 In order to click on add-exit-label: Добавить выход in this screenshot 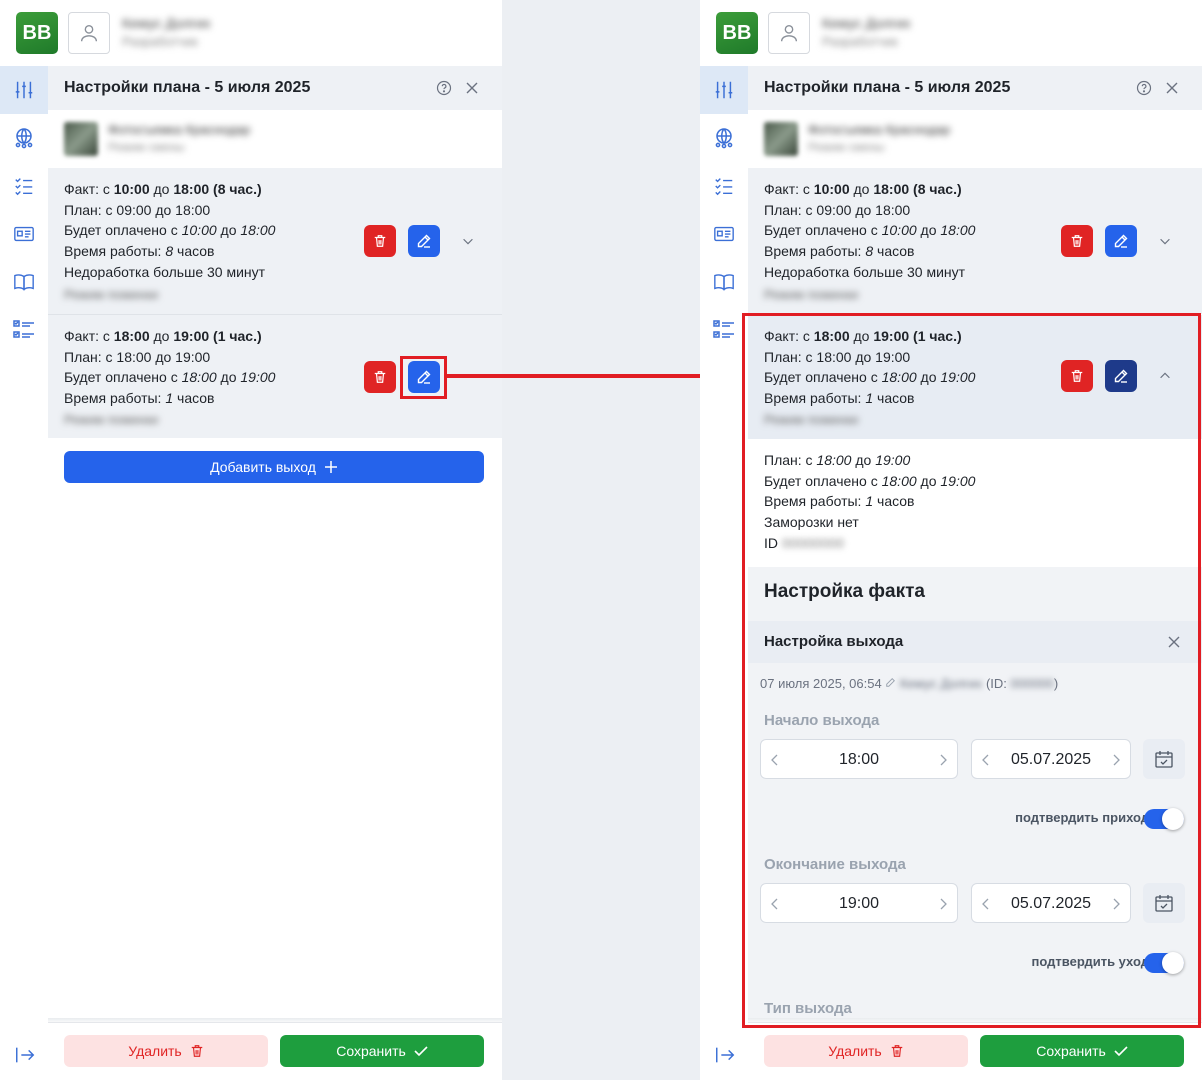, I will do `click(263, 467)`.